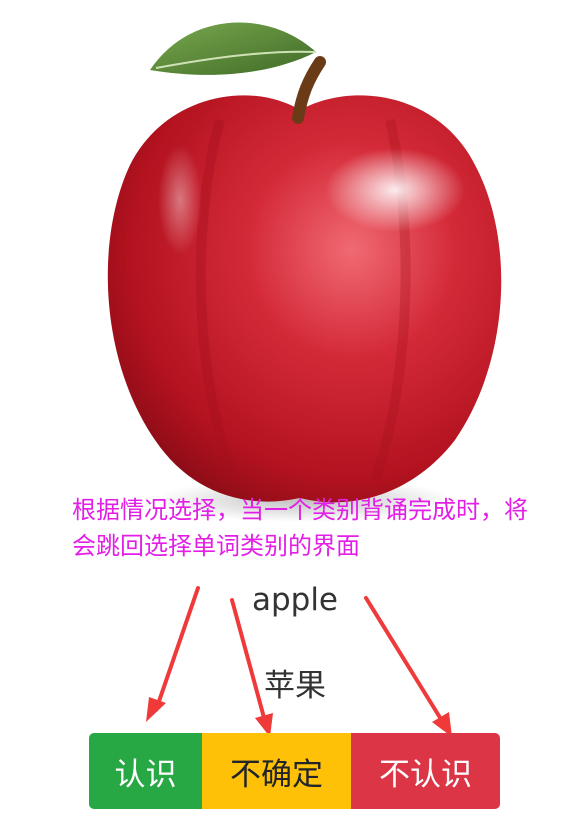 Image resolution: width=574 pixels, height=832 pixels. I want to click on know-button: 认识, so click(145, 771).